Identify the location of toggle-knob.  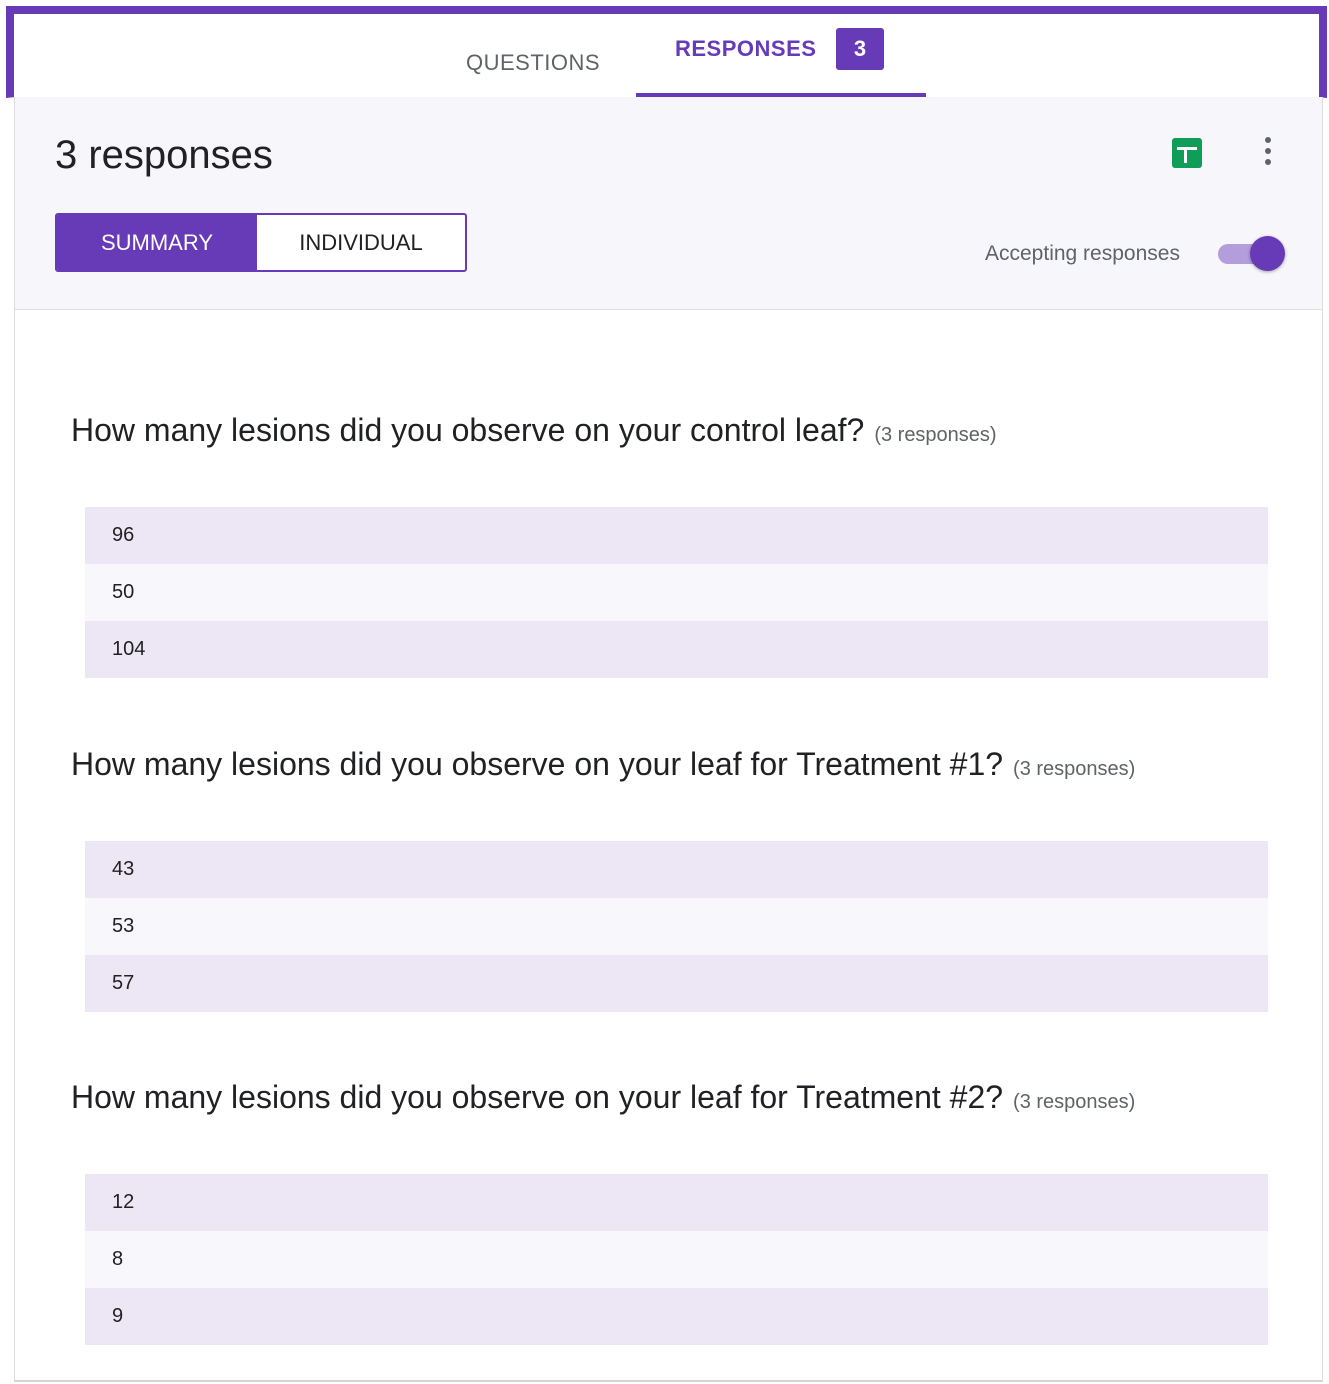
(1267, 253).